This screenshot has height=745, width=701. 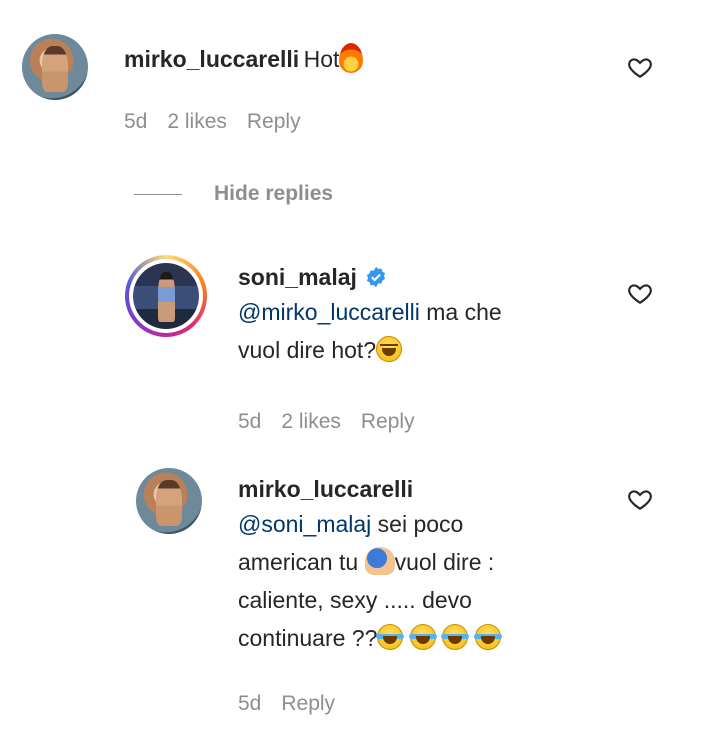 I want to click on hide-replies-toggle: Hide replies, so click(x=233, y=194).